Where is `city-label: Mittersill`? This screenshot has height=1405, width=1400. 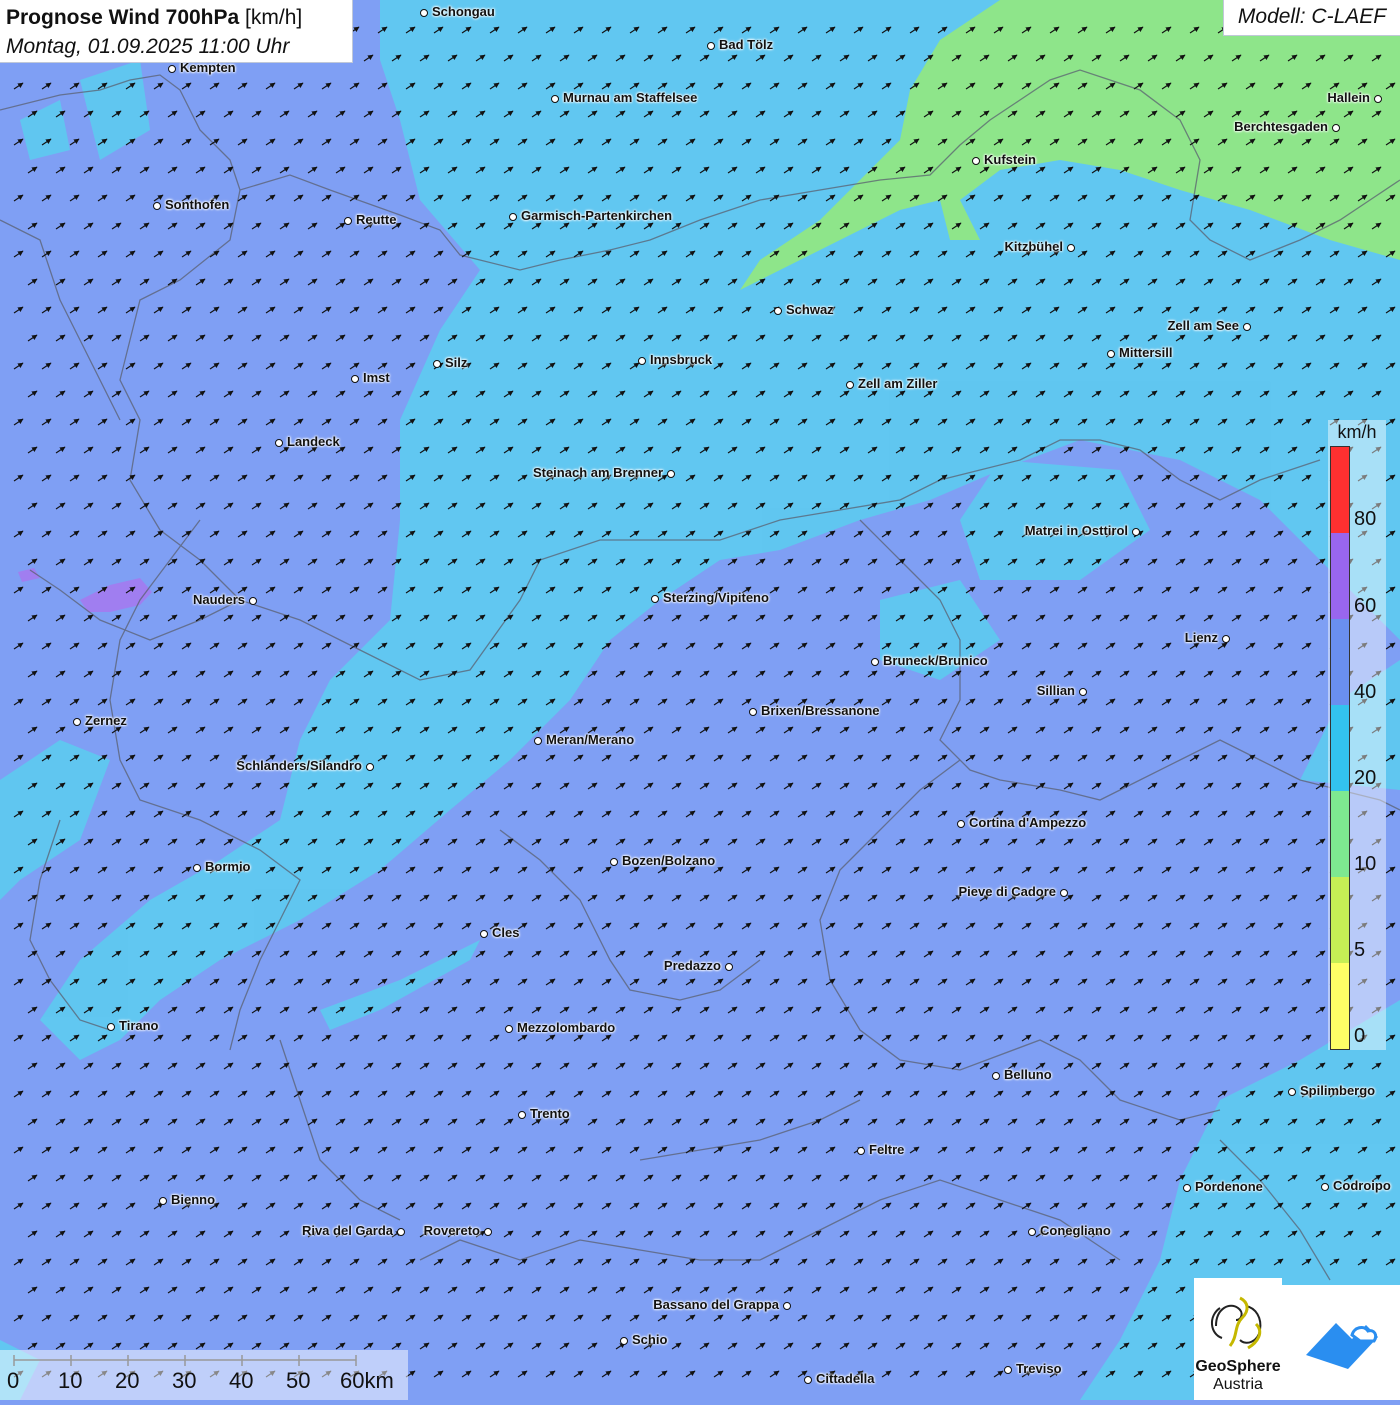 city-label: Mittersill is located at coordinates (1145, 352).